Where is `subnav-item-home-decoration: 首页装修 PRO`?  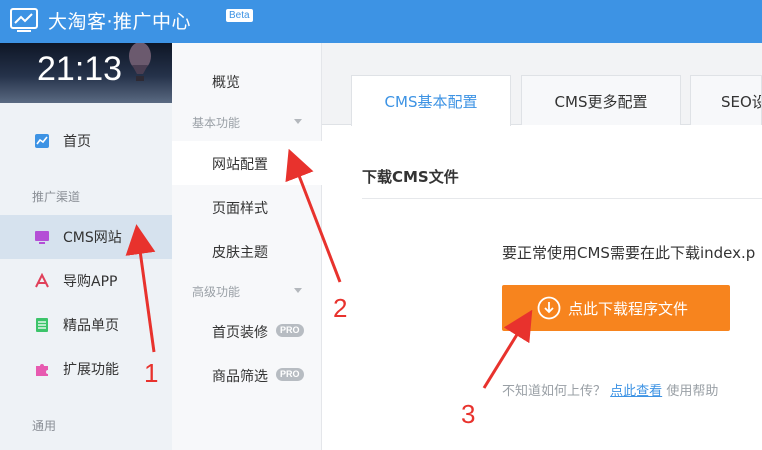 subnav-item-home-decoration: 首页装修 PRO is located at coordinates (247, 331).